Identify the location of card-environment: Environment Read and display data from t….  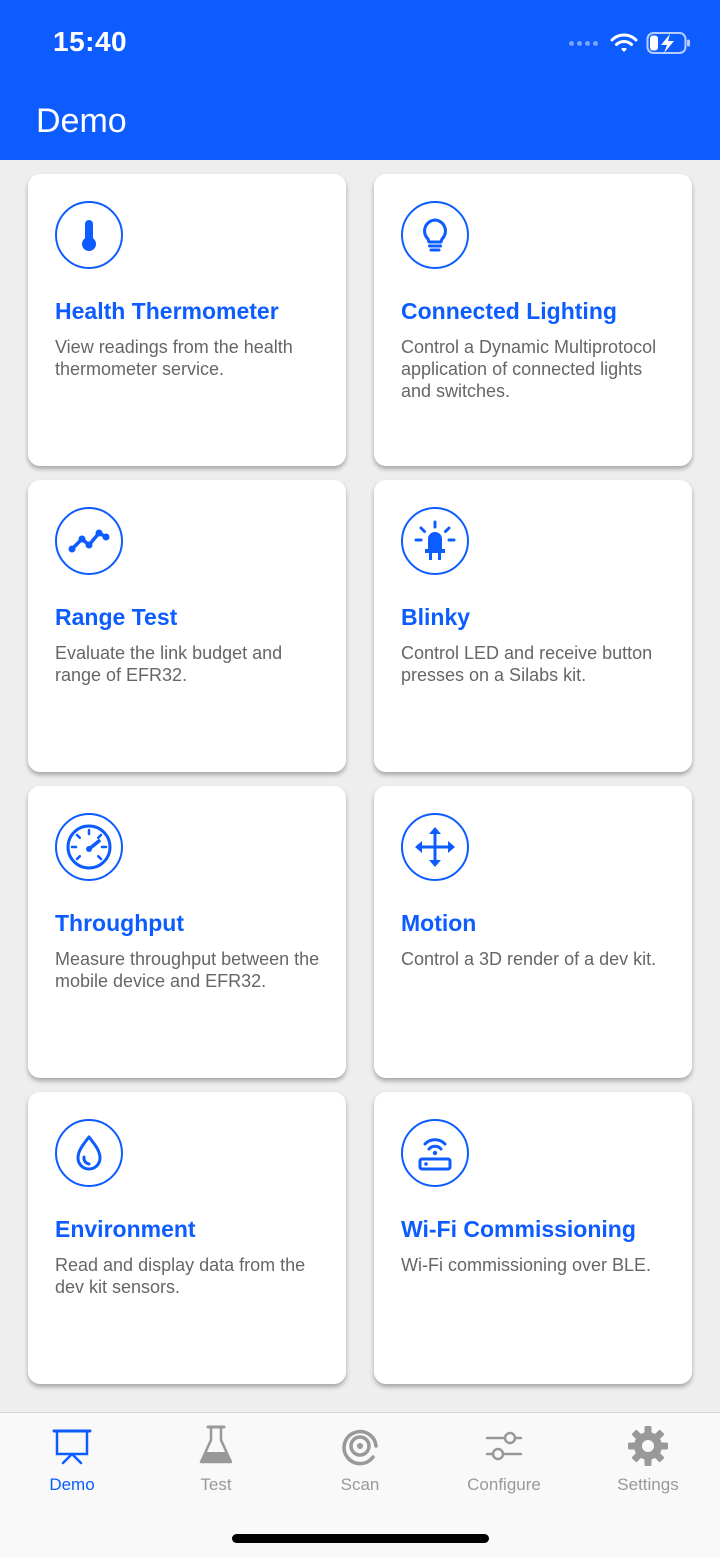
(187, 1238).